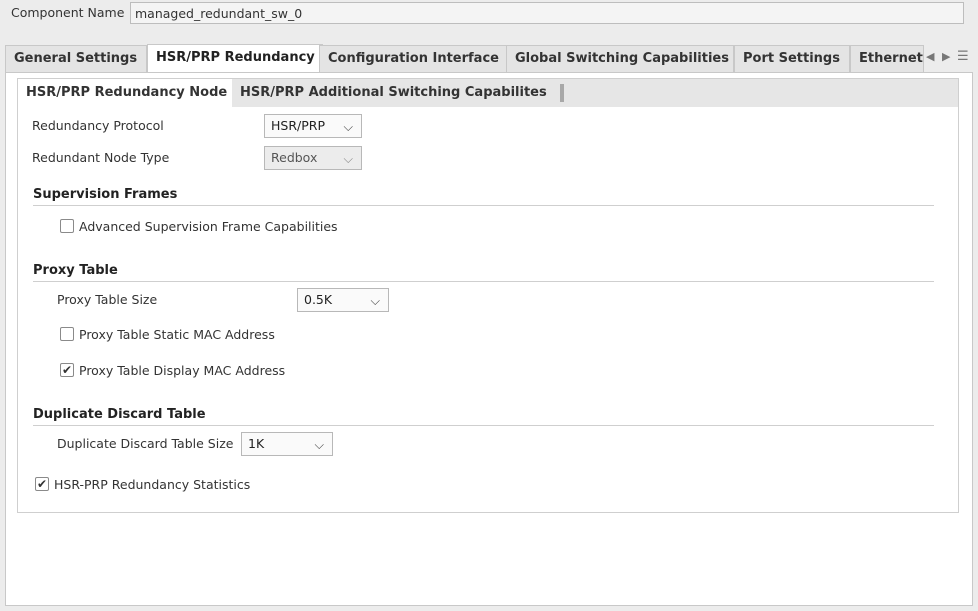 This screenshot has height=611, width=978. Describe the element at coordinates (182, 370) in the screenshot. I see `proxy-display-mac-label: Proxy Table Display MAC Address` at that location.